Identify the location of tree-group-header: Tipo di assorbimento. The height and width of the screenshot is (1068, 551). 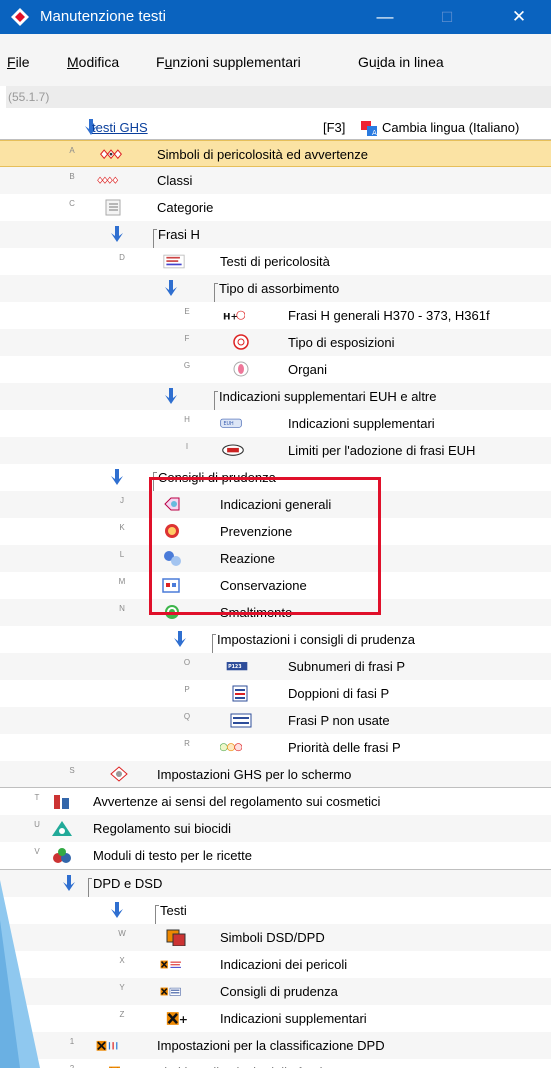
(275, 288).